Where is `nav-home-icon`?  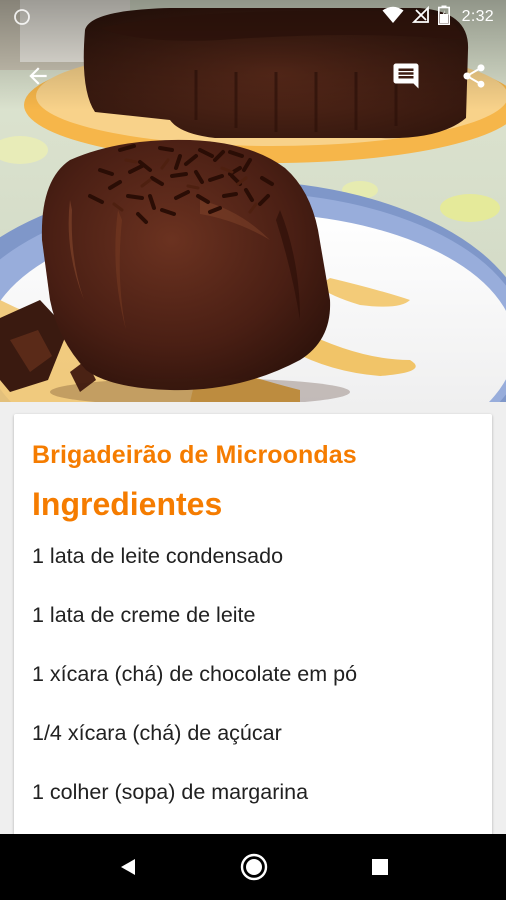 nav-home-icon is located at coordinates (254, 867).